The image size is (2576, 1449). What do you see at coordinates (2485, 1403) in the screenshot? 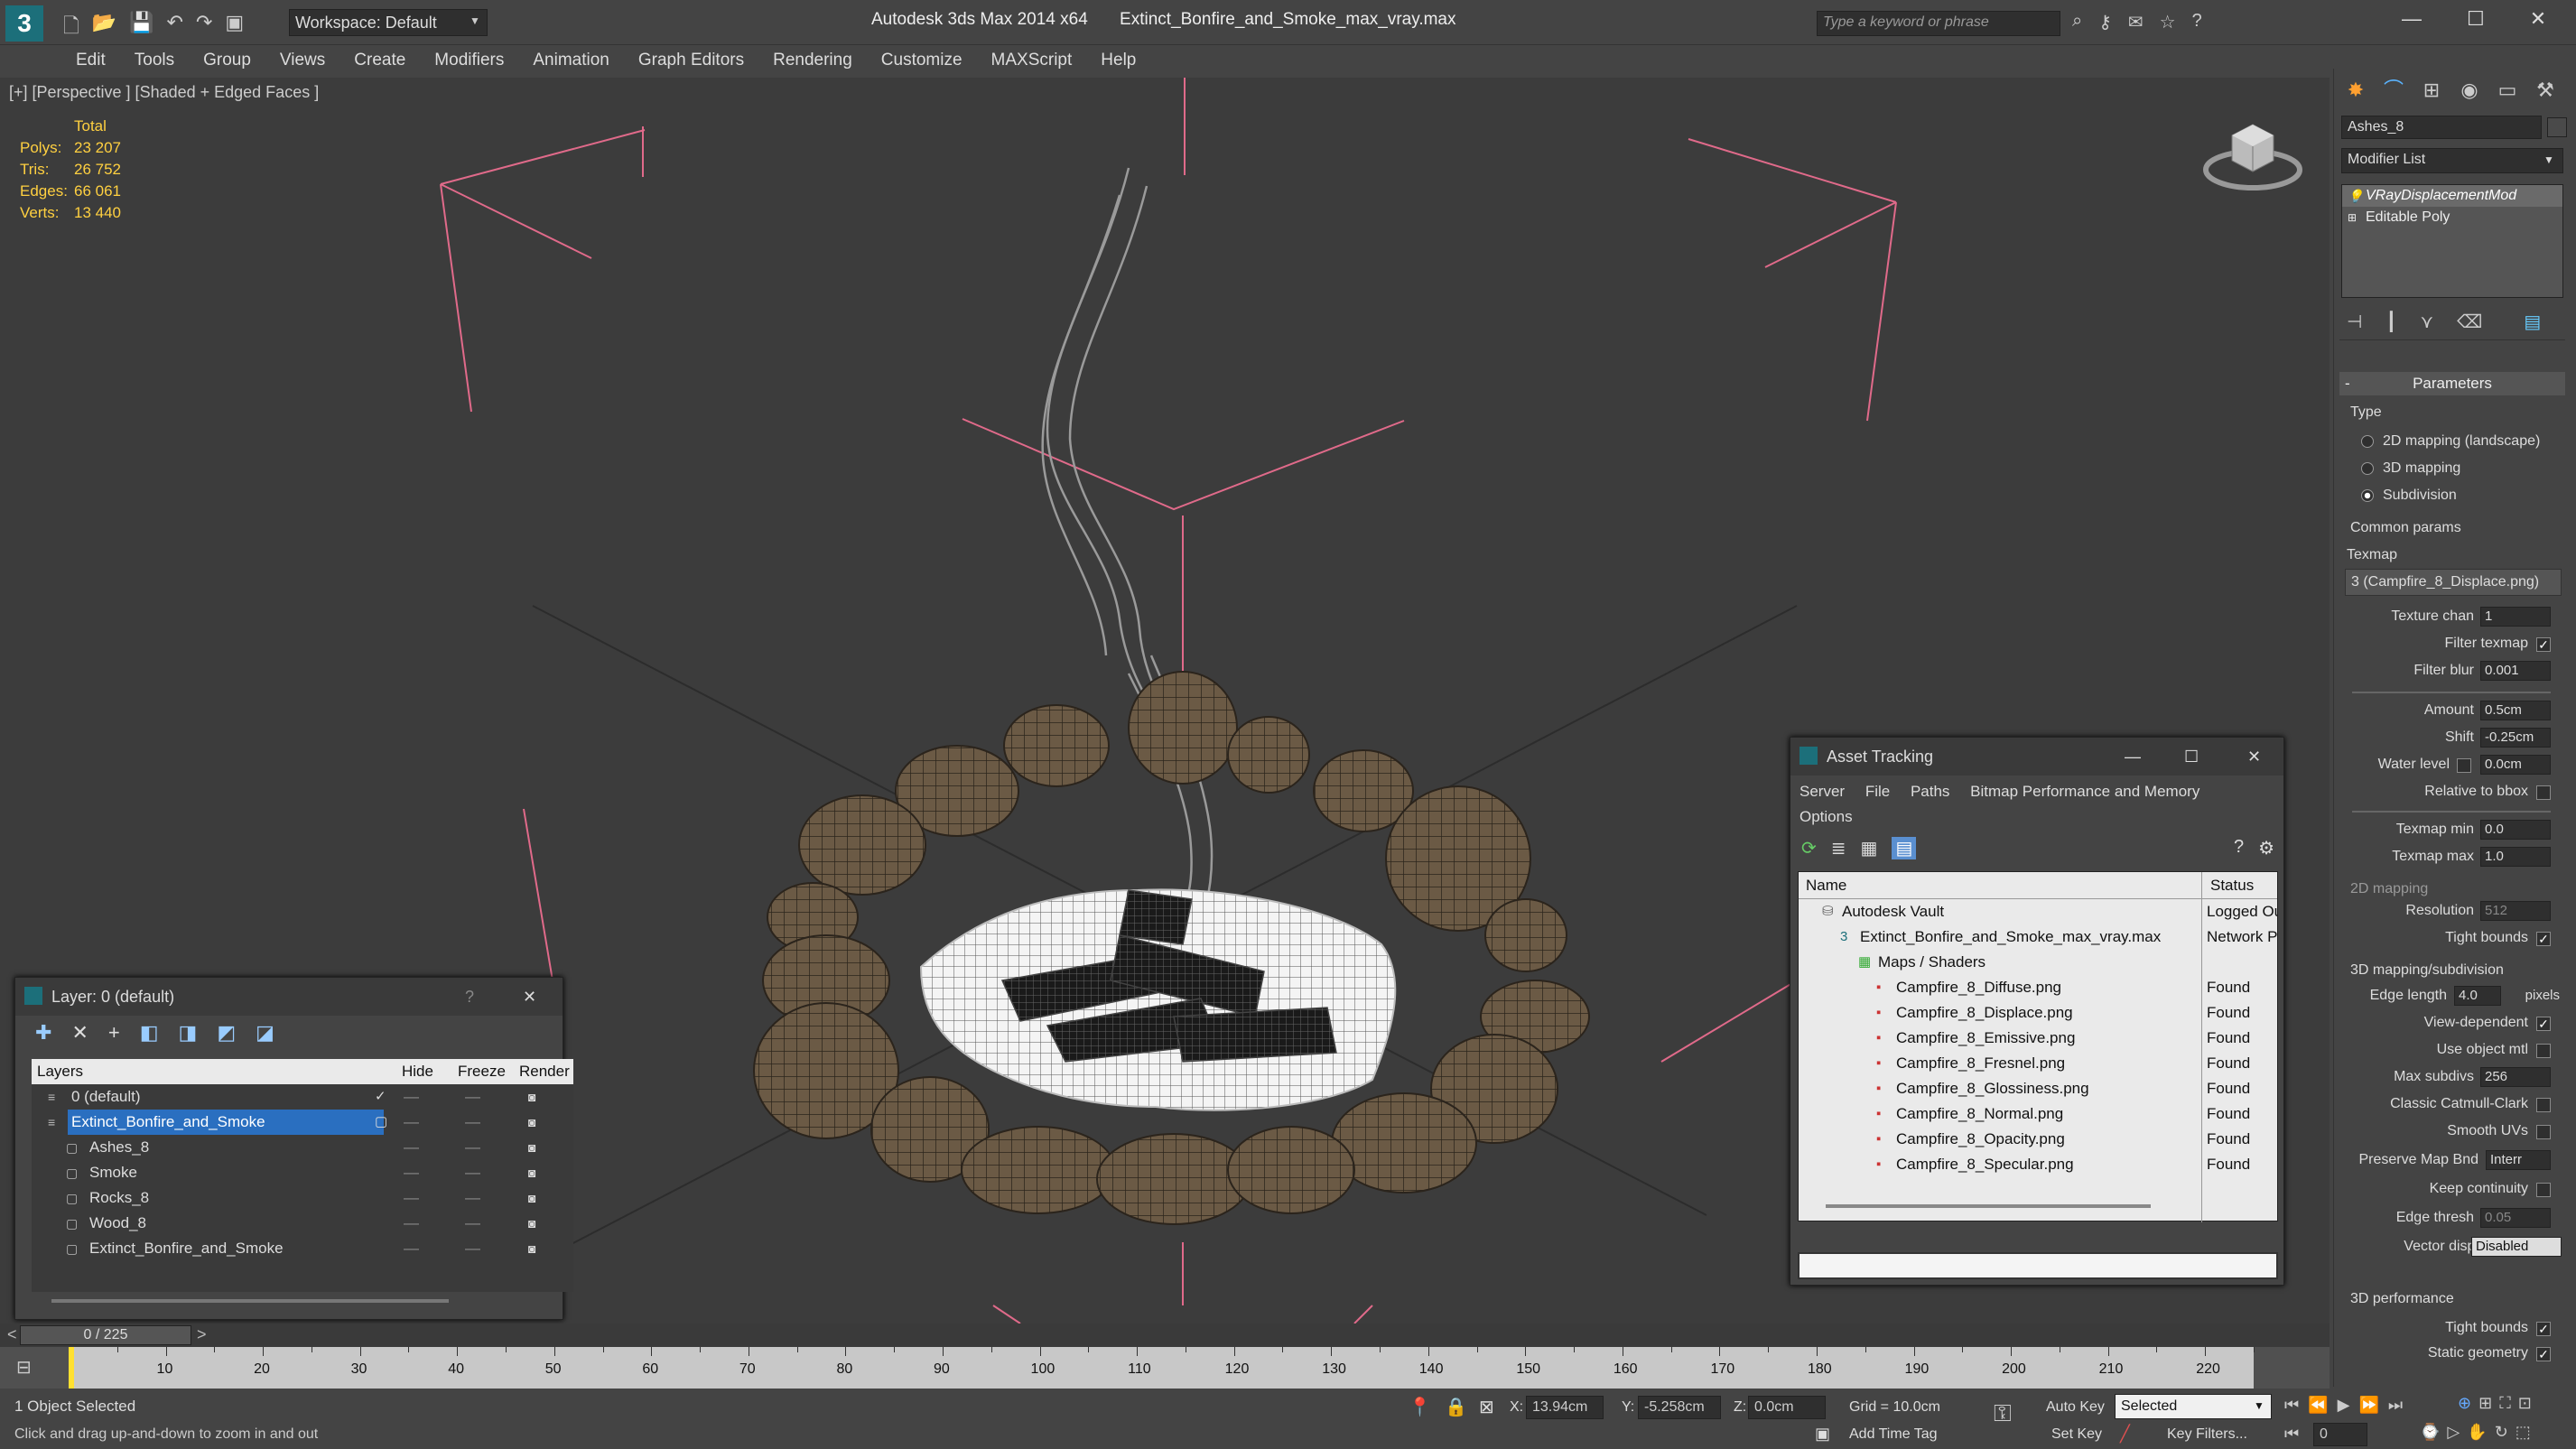
I see `zoom-all-icon: ⊞` at bounding box center [2485, 1403].